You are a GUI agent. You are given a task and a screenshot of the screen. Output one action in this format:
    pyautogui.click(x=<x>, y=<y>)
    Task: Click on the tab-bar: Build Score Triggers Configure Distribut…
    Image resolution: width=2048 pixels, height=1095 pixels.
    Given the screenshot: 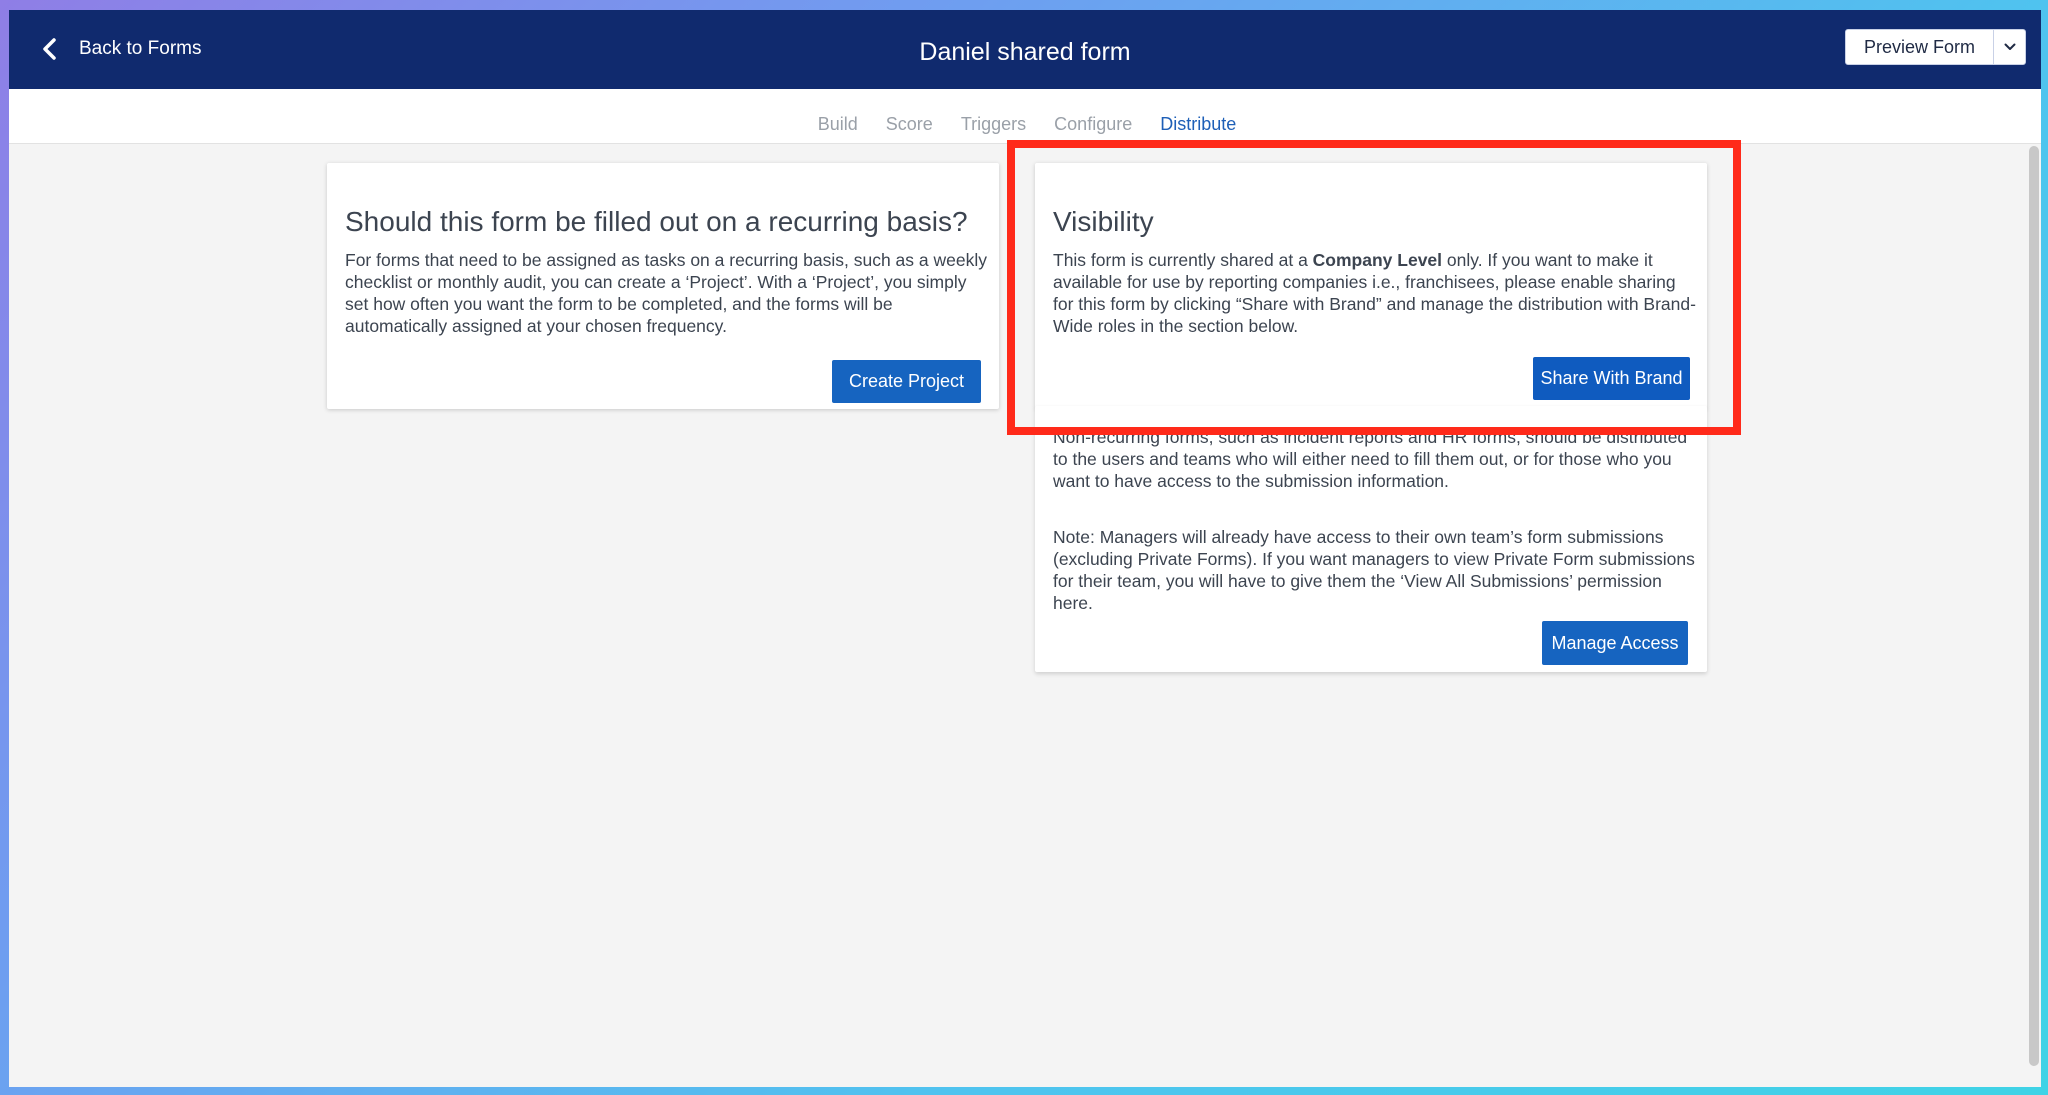 What is the action you would take?
    pyautogui.click(x=1025, y=116)
    